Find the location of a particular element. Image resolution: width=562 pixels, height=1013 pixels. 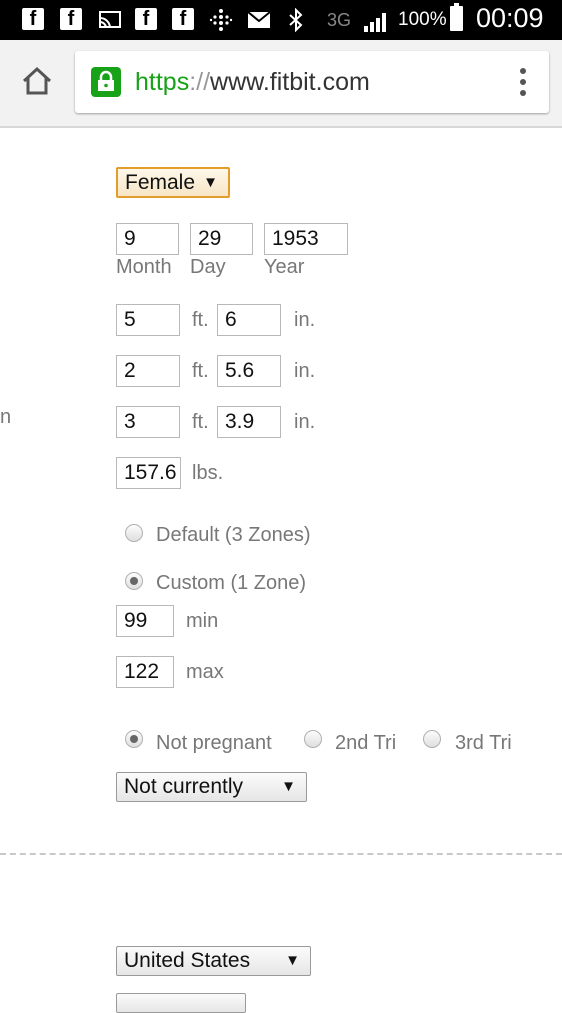

next-field-partial is located at coordinates (181, 1003).